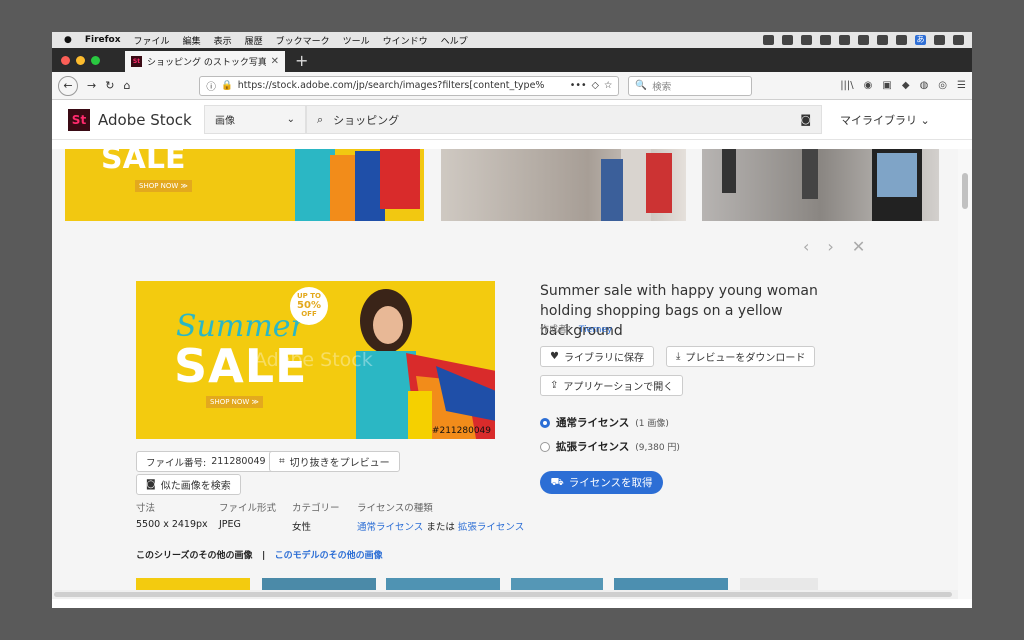  I want to click on watermark: Adobe Stock, so click(313, 360).